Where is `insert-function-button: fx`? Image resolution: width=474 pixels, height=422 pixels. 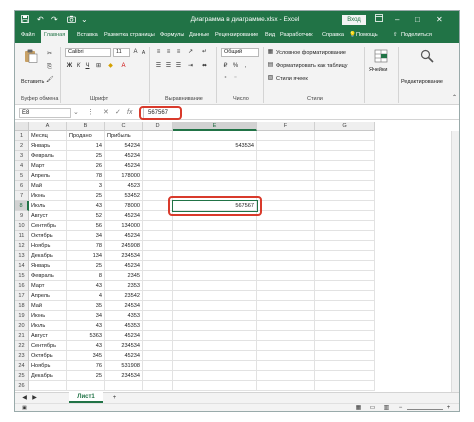
insert-function-button: fx is located at coordinates (129, 113).